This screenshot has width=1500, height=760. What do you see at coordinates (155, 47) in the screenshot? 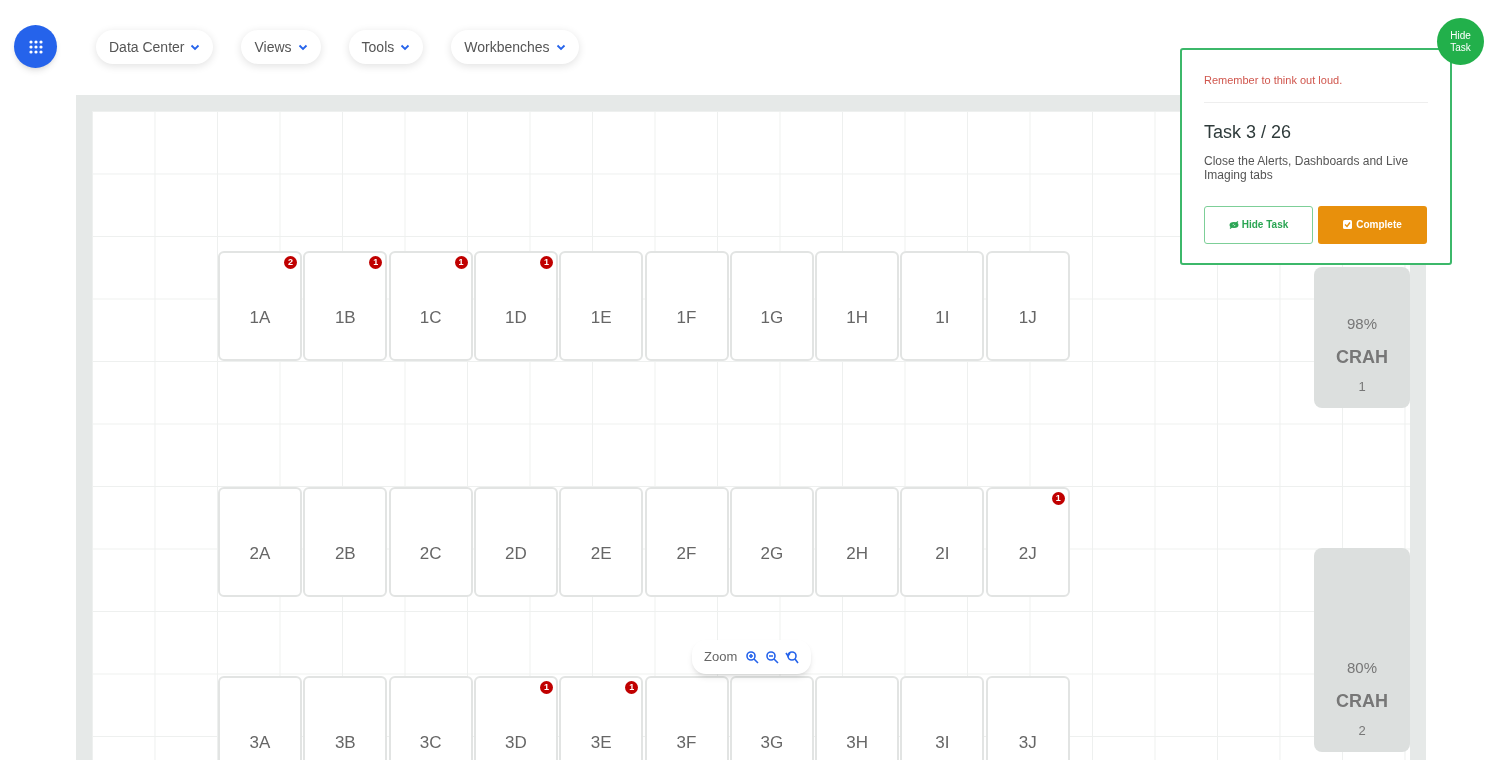
I see `menu-button: Data Center` at bounding box center [155, 47].